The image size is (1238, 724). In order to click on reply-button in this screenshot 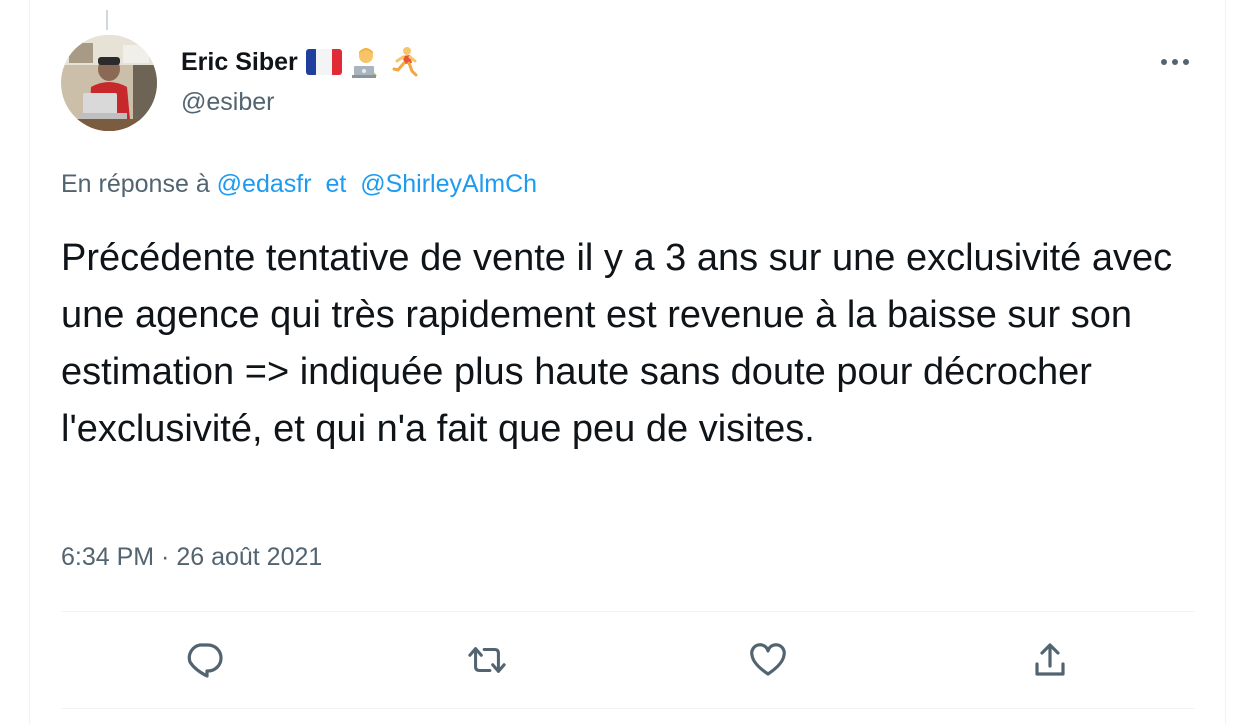, I will do `click(204, 660)`.